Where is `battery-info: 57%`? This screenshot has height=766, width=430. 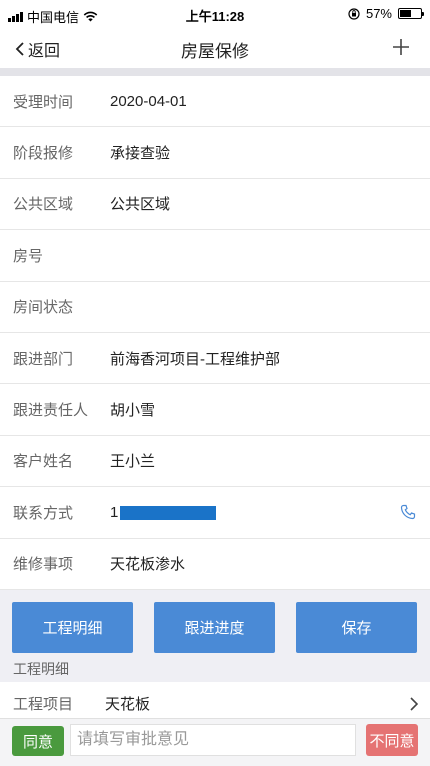 battery-info: 57% is located at coordinates (386, 13).